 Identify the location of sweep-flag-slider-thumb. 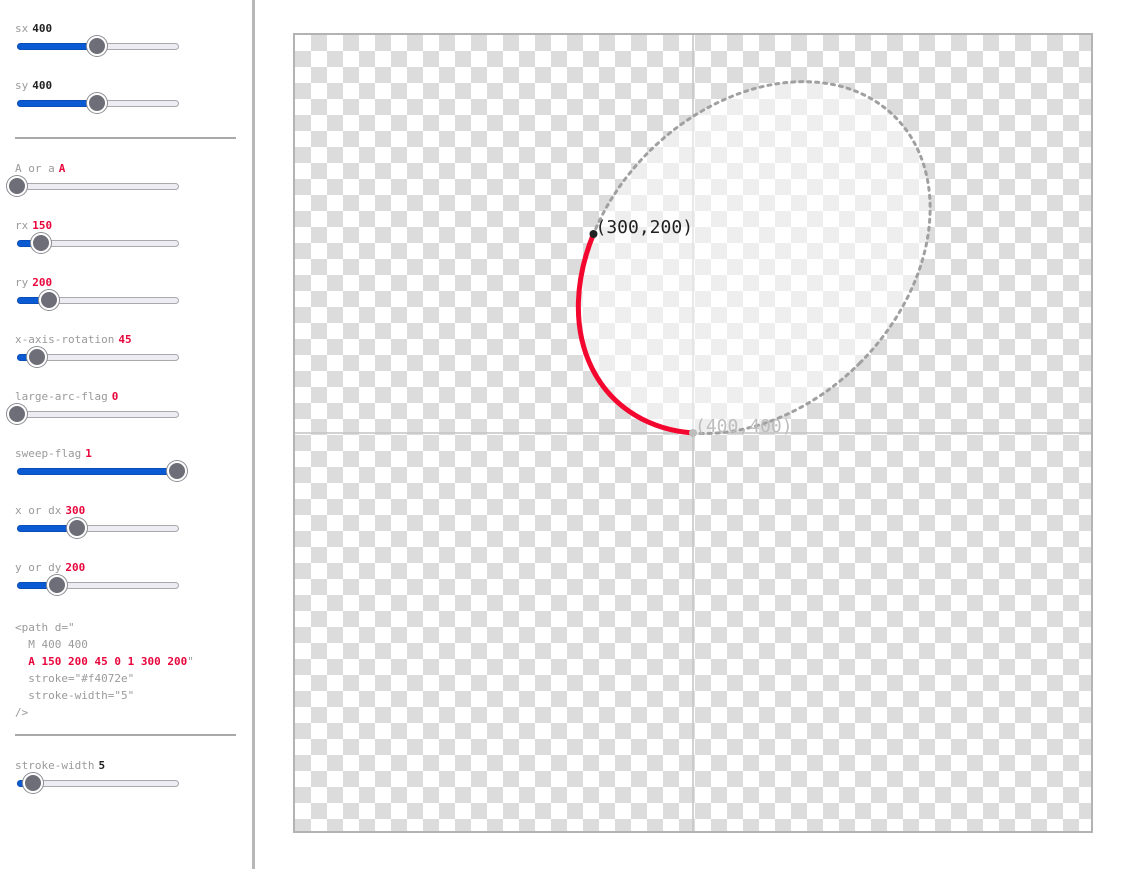
(177, 471).